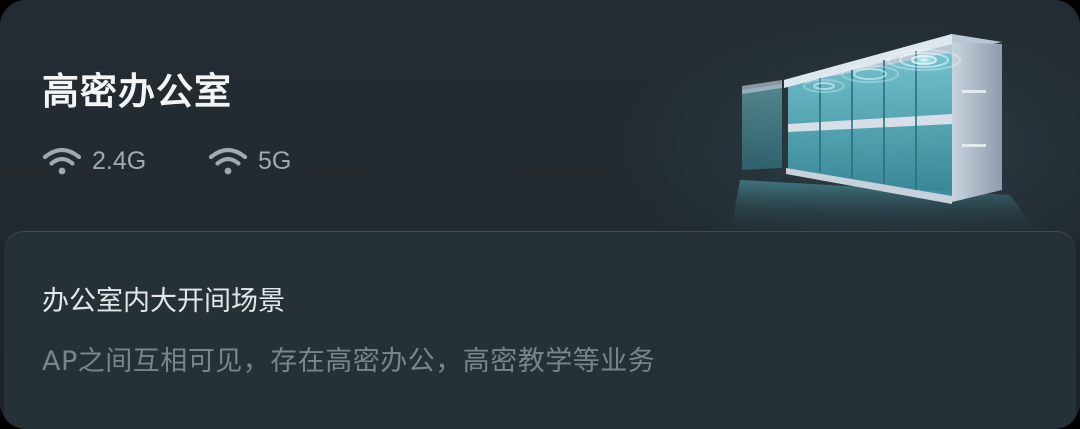 Image resolution: width=1080 pixels, height=429 pixels. Describe the element at coordinates (249, 161) in the screenshot. I see `band-5g: 5G` at that location.